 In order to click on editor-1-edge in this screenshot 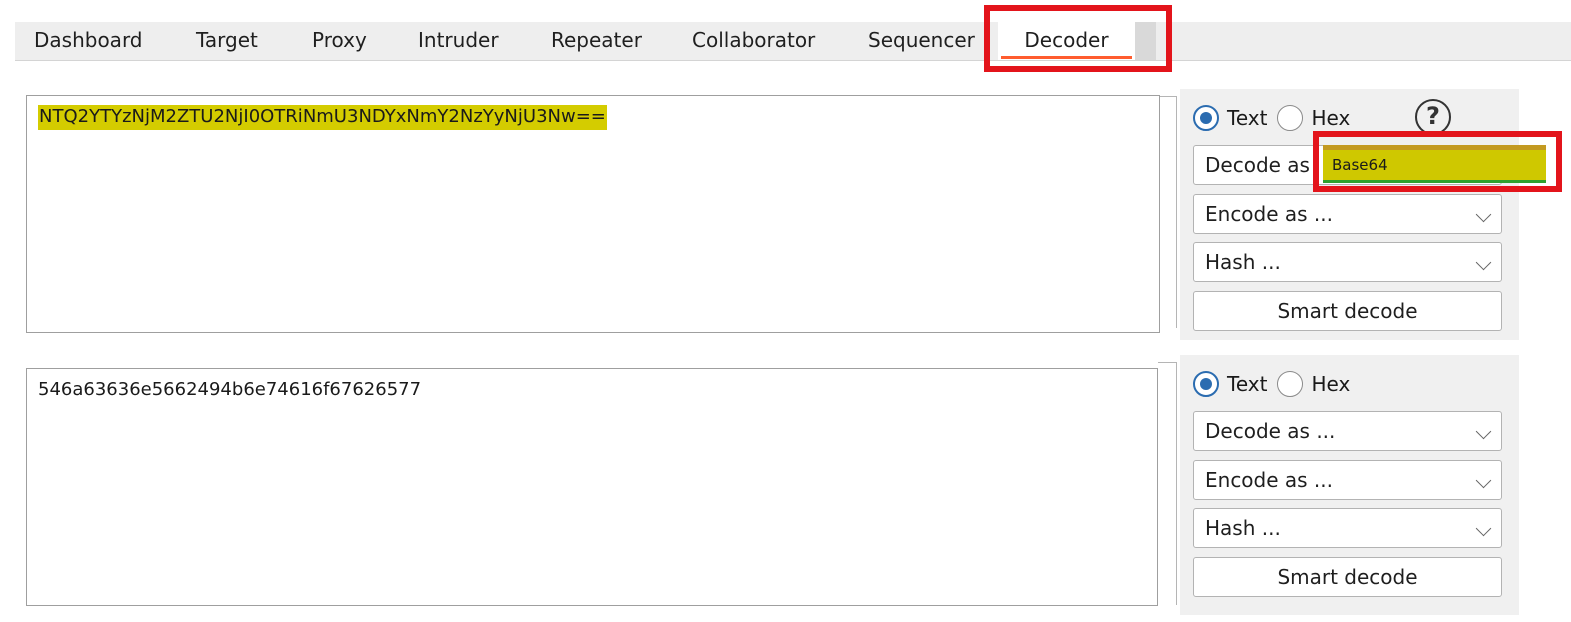, I will do `click(1168, 212)`.